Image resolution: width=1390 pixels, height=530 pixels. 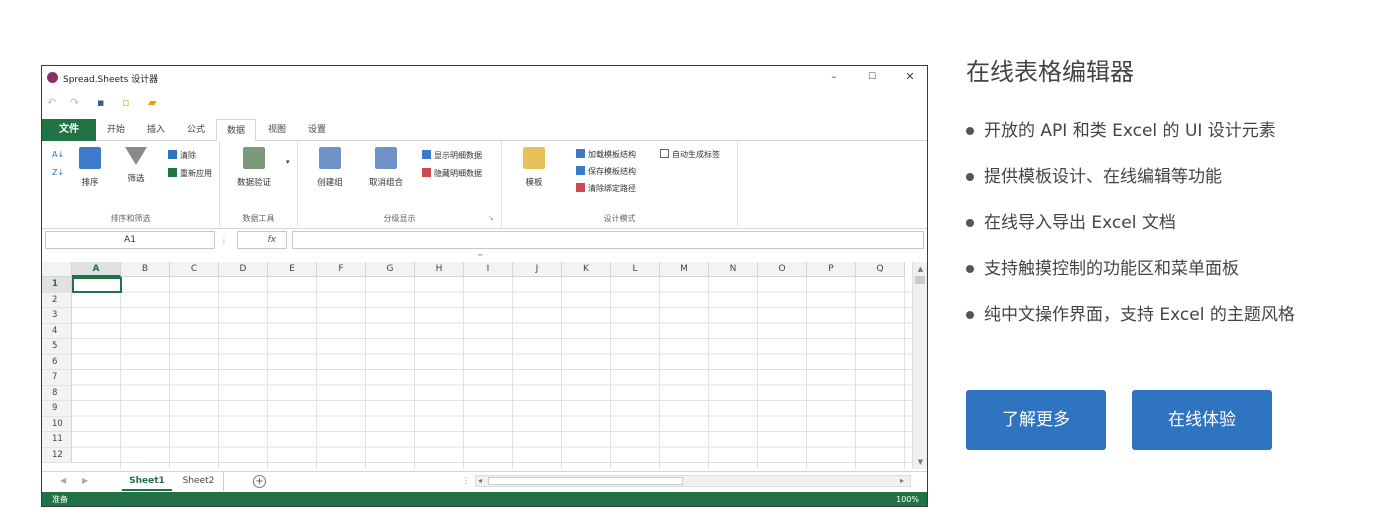 I want to click on formula-bar: A1 ⋮ fx, so click(x=484, y=241).